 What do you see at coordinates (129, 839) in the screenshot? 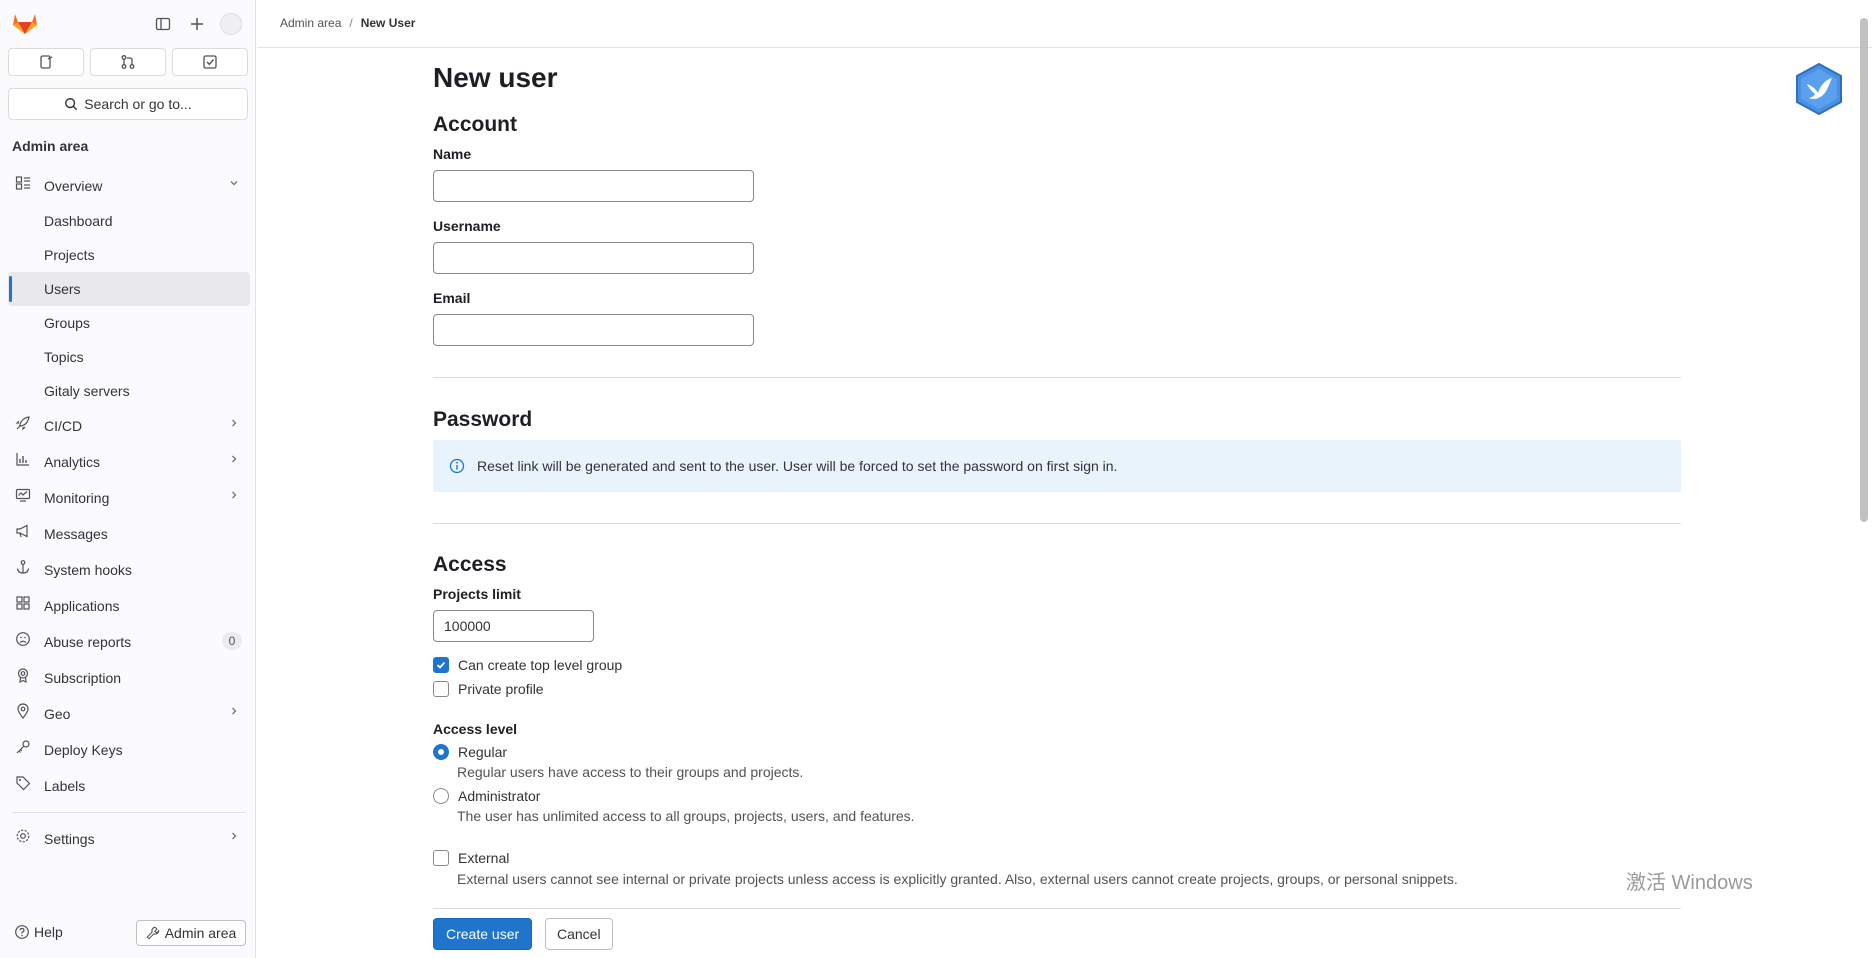
I see `sidebar-item-settings: Settings` at bounding box center [129, 839].